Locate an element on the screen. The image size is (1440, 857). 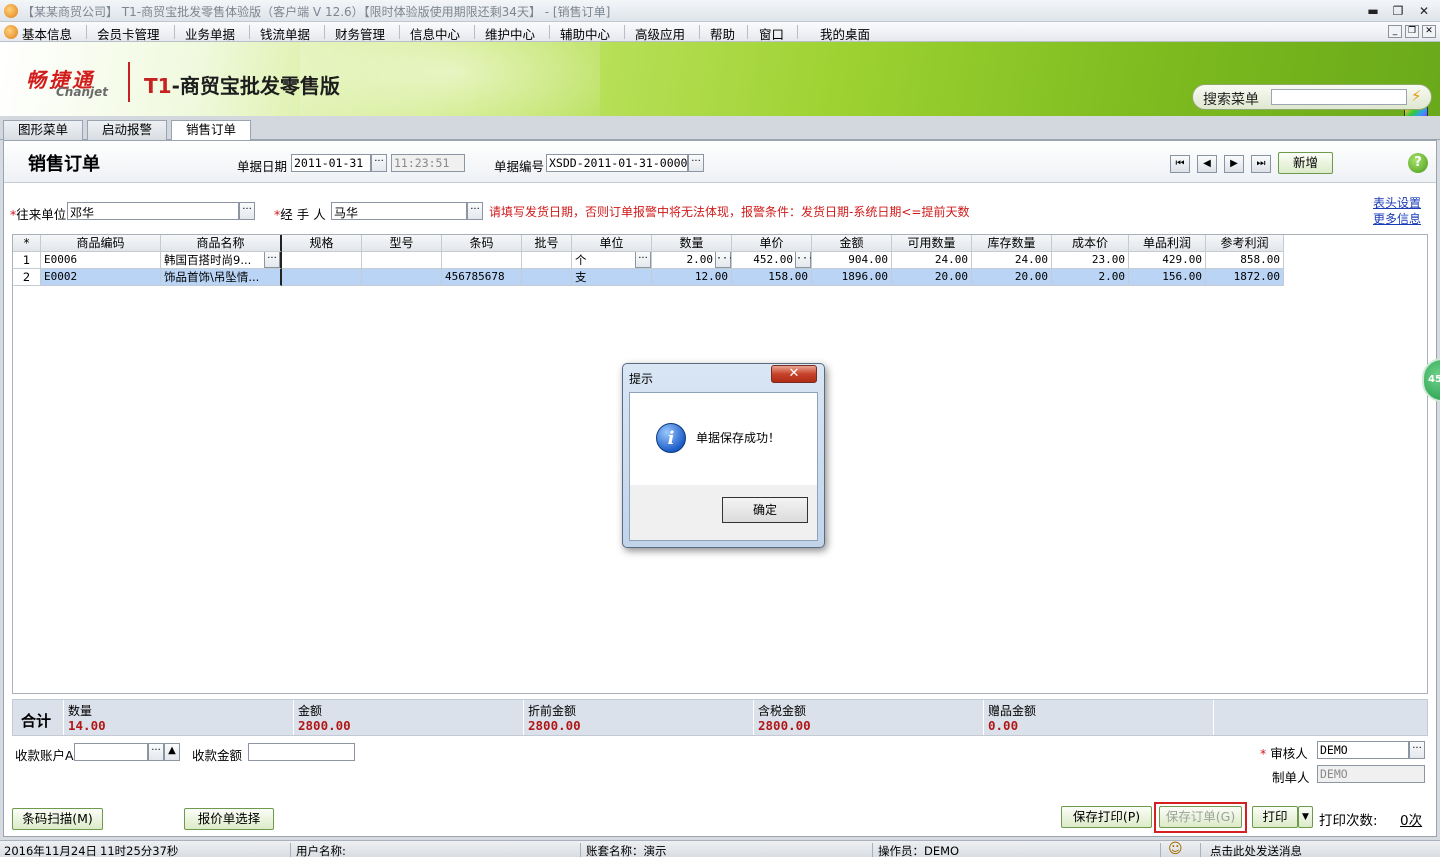
grid-header-price: 单价 is located at coordinates (772, 243).